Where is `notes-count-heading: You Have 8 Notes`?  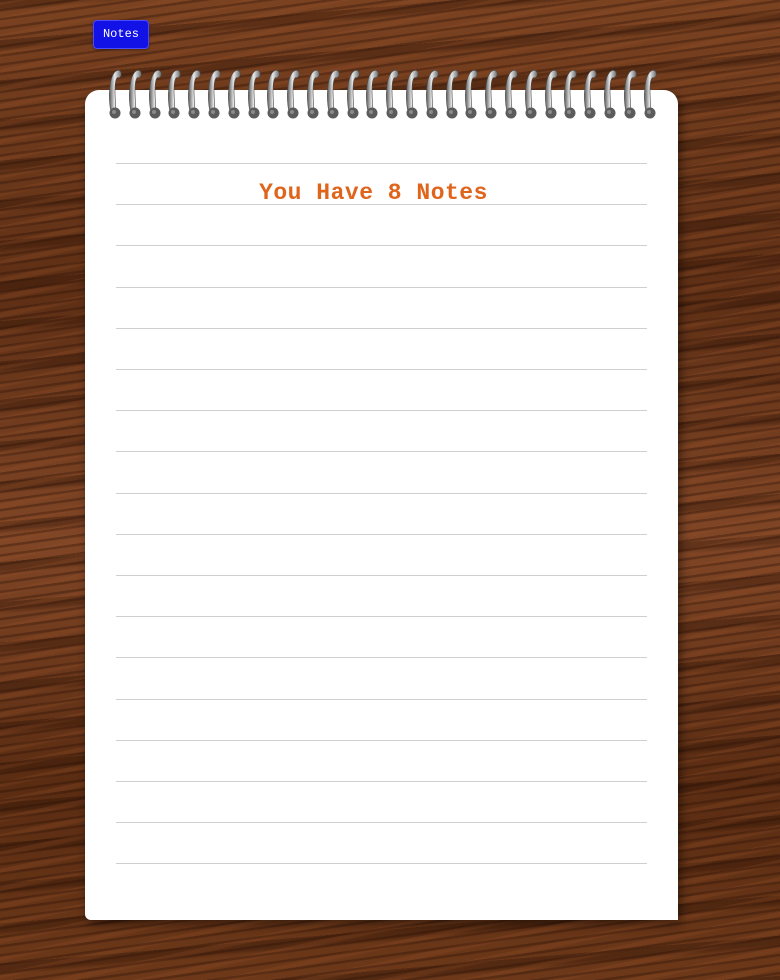
notes-count-heading: You Have 8 Notes is located at coordinates (373, 193).